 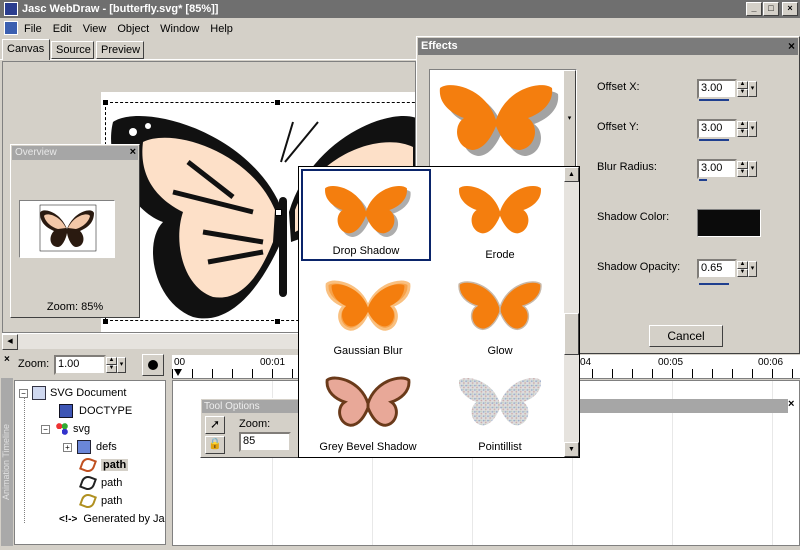 I want to click on menu-view: View, so click(x=95, y=29).